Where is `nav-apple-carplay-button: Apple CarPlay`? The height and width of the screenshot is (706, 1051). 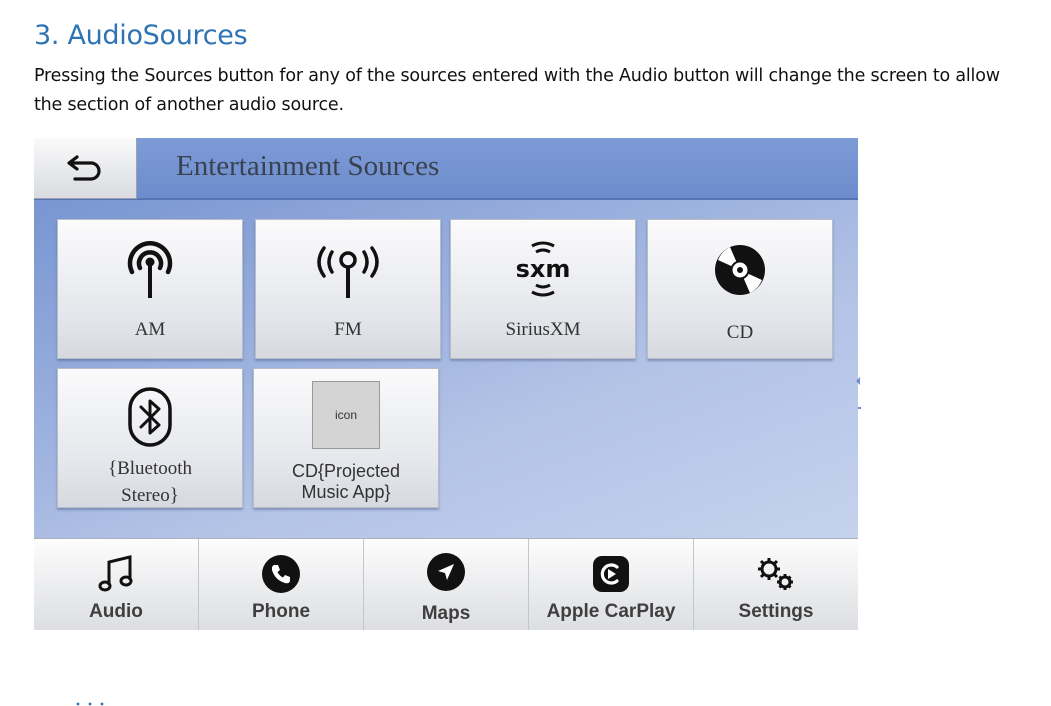 nav-apple-carplay-button: Apple CarPlay is located at coordinates (611, 584).